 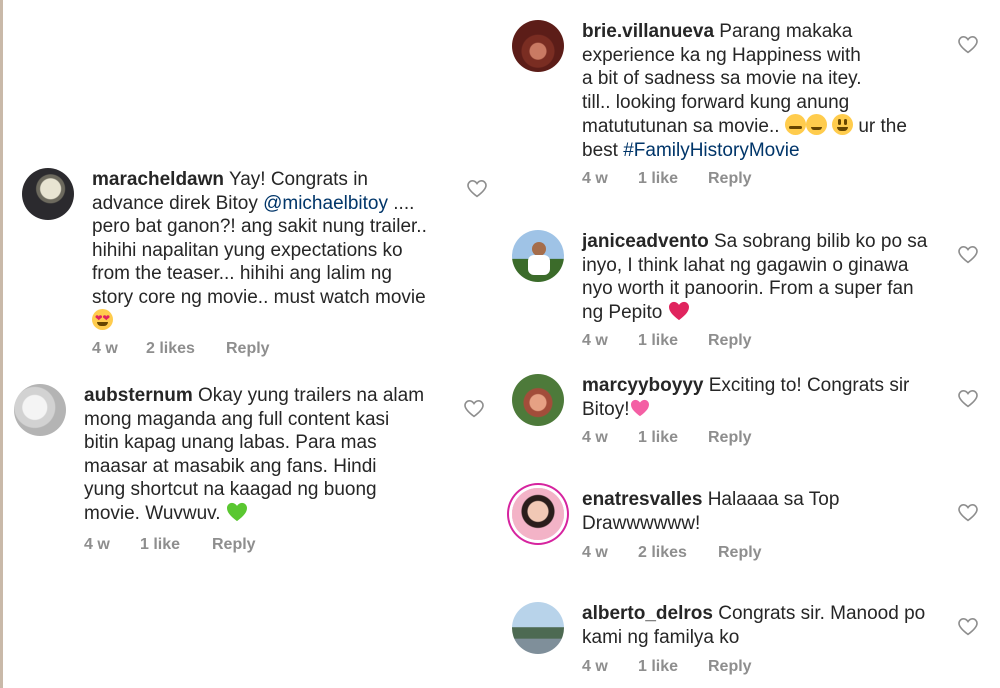 What do you see at coordinates (678, 310) in the screenshot?
I see `red-heart-emoji-icon` at bounding box center [678, 310].